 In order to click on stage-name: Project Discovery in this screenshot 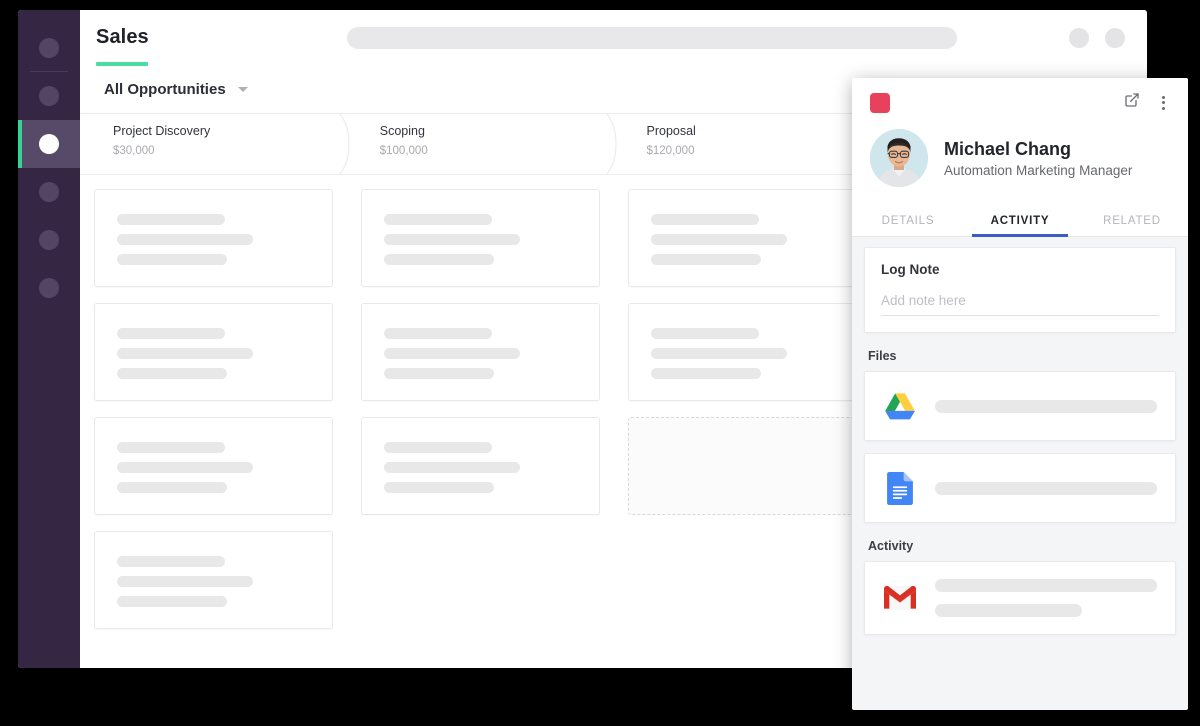, I will do `click(162, 131)`.